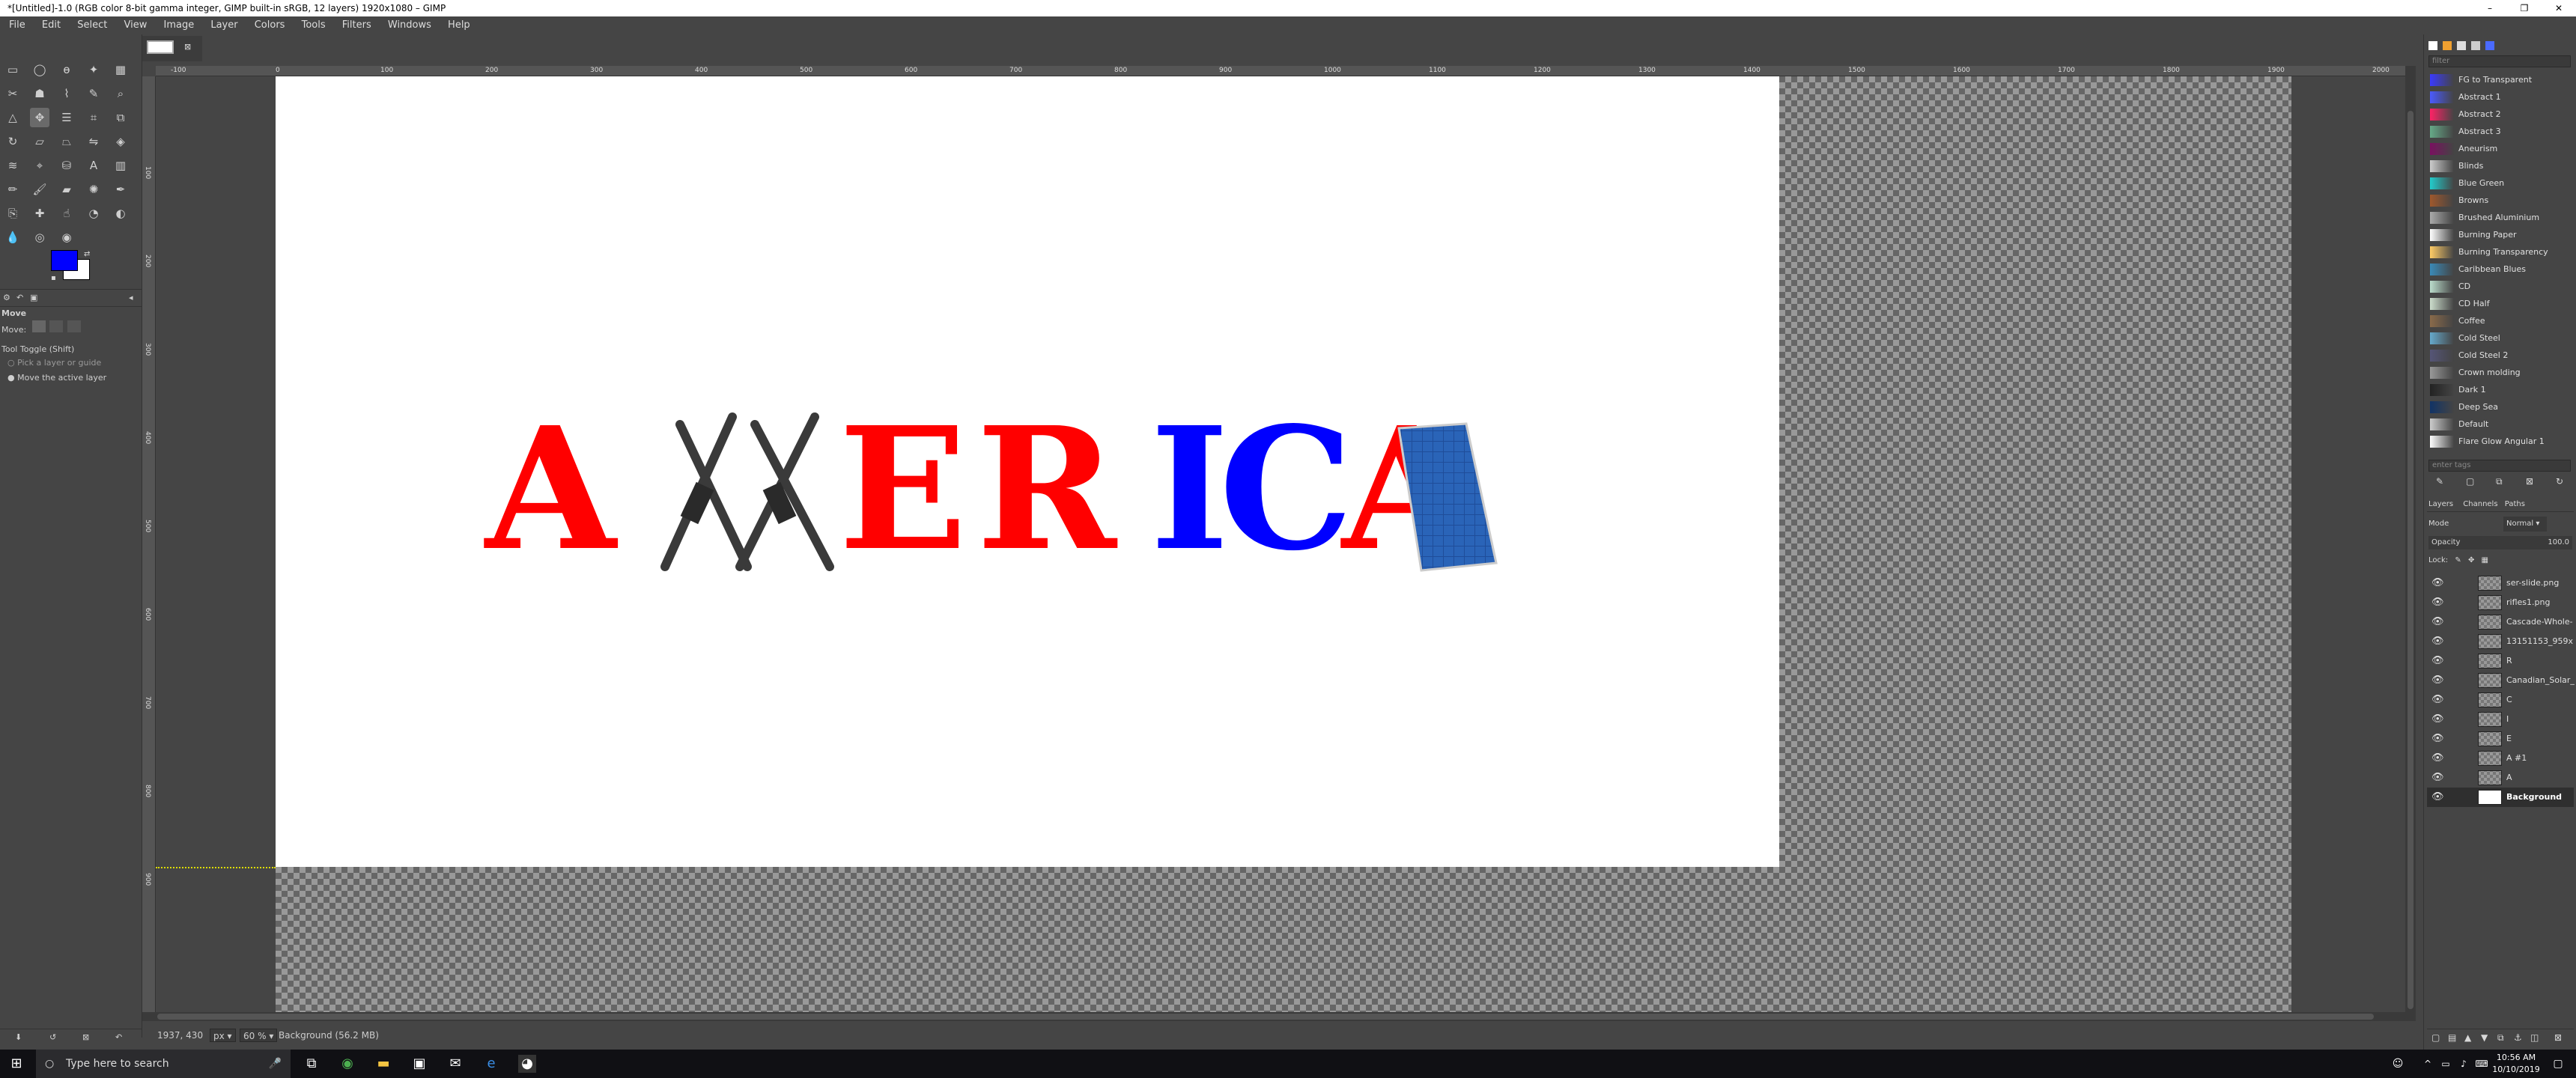  Describe the element at coordinates (87, 254) in the screenshot. I see `swap-colors-icon: ⇄` at that location.